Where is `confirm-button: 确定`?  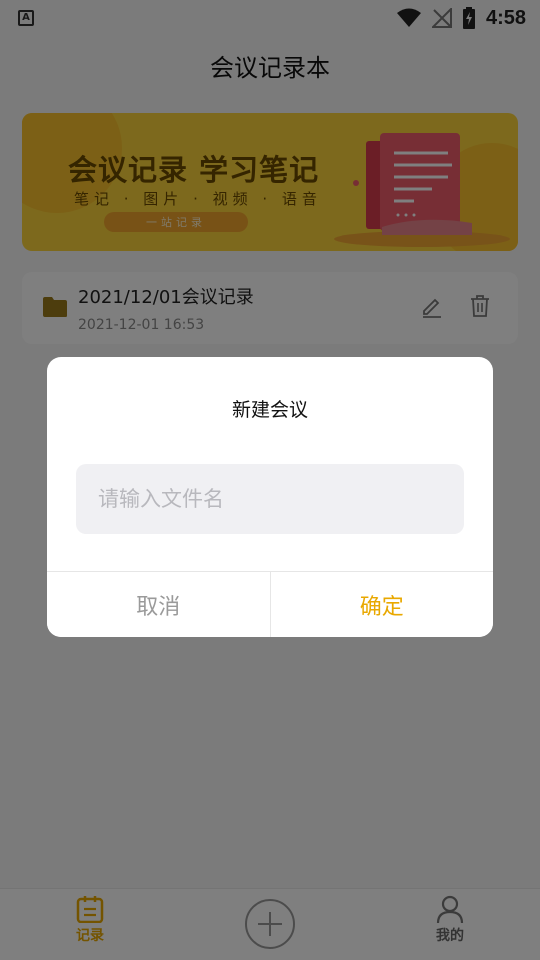
confirm-button: 确定 is located at coordinates (381, 604).